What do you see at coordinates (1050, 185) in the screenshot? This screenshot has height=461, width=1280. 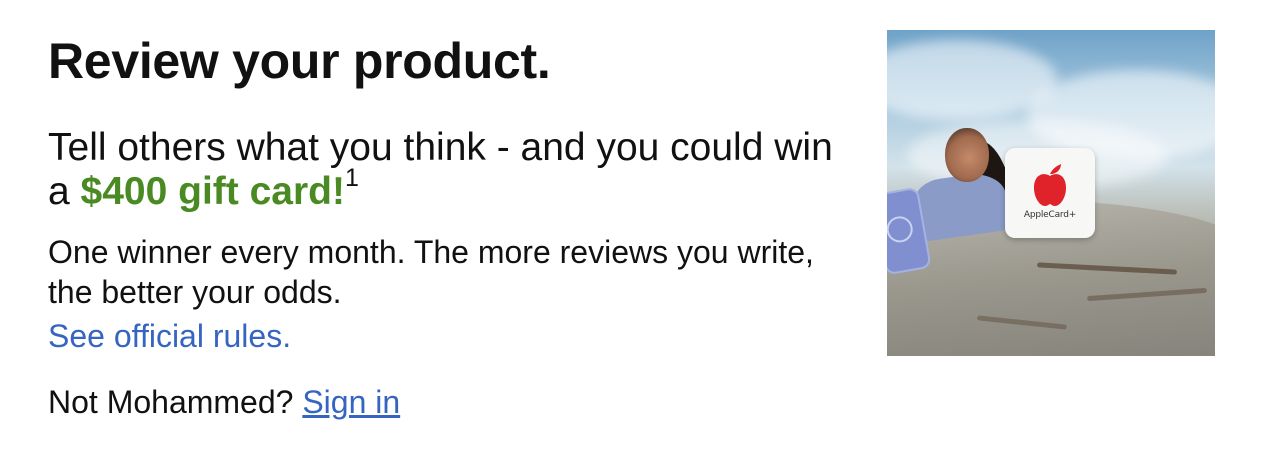 I see `apple-logo-icon` at bounding box center [1050, 185].